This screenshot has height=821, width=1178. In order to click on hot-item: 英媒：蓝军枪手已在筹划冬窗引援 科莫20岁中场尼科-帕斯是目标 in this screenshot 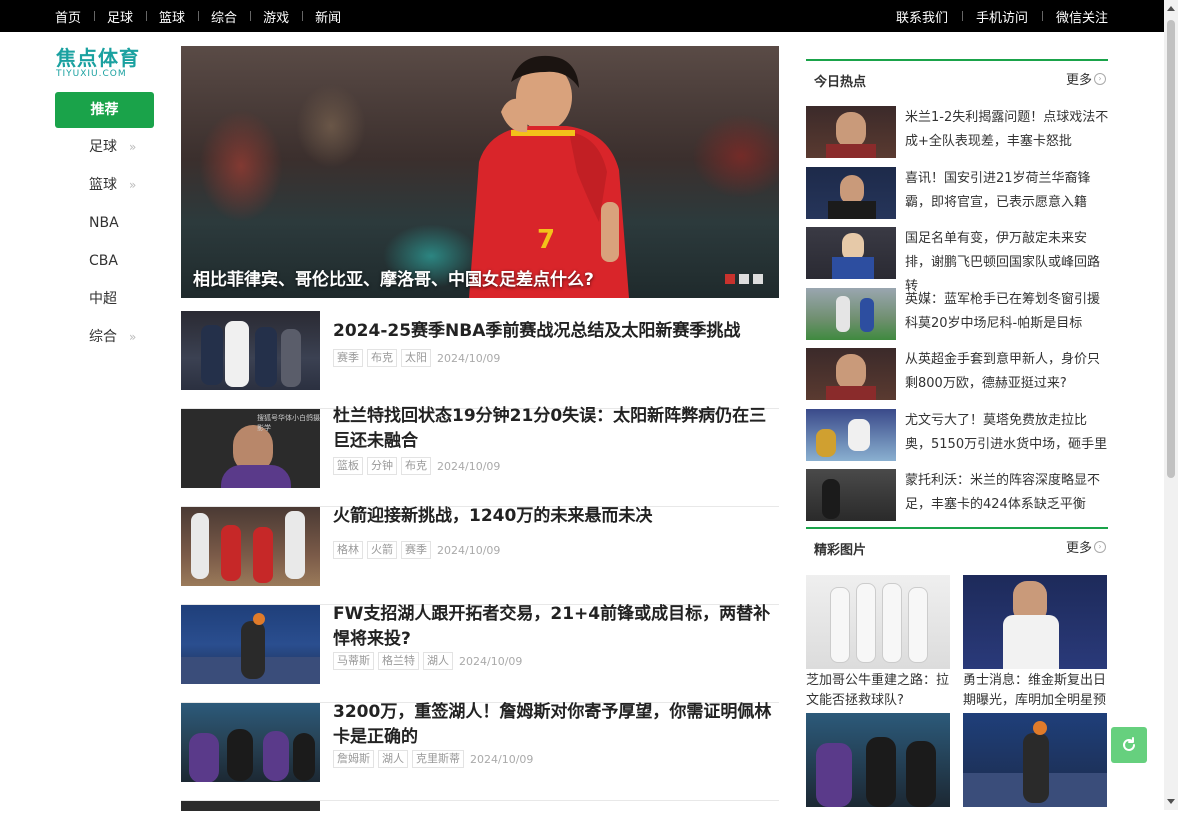, I will do `click(957, 318)`.